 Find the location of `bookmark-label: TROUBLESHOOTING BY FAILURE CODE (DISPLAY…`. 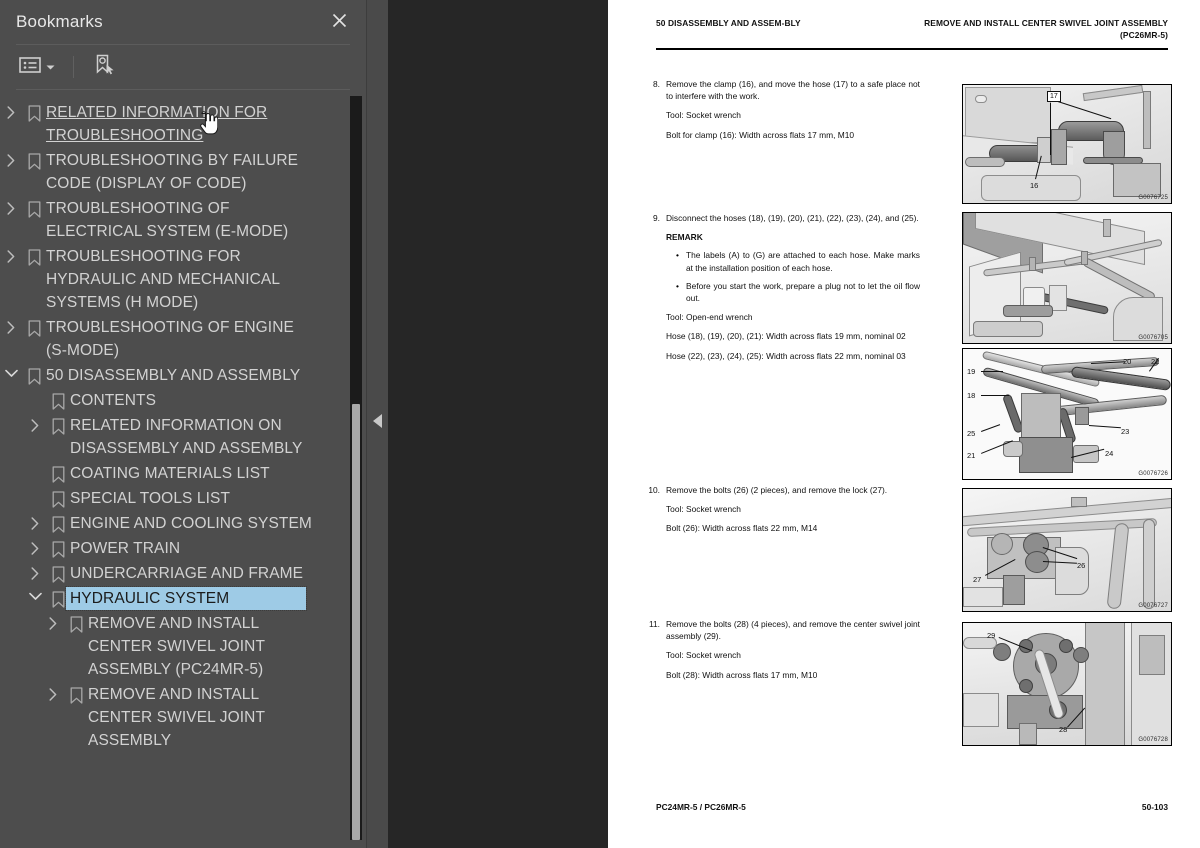

bookmark-label: TROUBLESHOOTING BY FAILURE CODE (DISPLAY… is located at coordinates (187, 172).